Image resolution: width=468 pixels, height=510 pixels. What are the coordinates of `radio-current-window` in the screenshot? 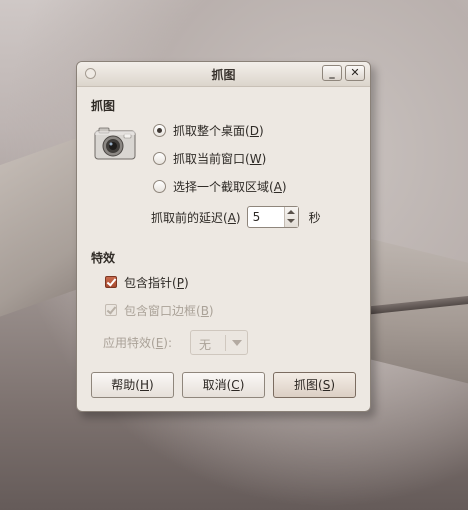 It's located at (159, 158).